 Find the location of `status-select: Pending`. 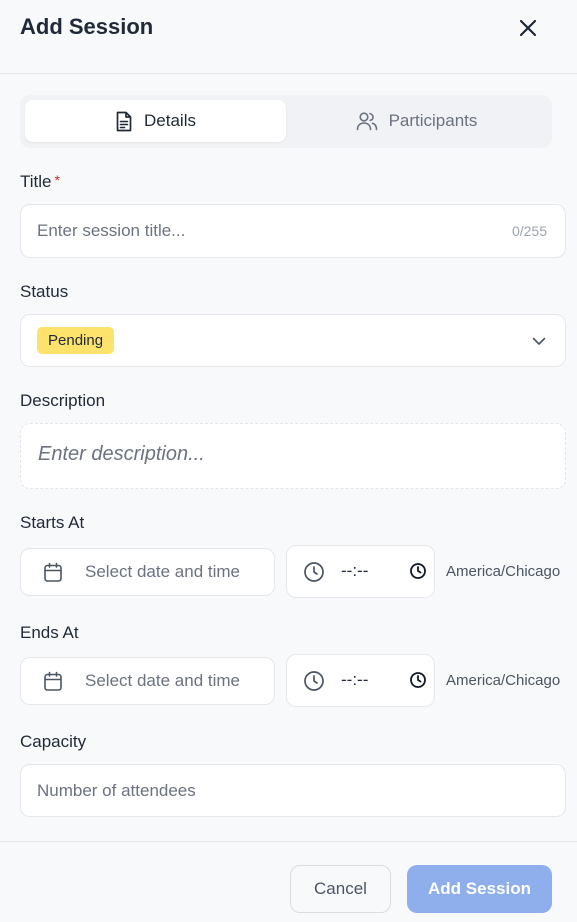

status-select: Pending is located at coordinates (293, 340).